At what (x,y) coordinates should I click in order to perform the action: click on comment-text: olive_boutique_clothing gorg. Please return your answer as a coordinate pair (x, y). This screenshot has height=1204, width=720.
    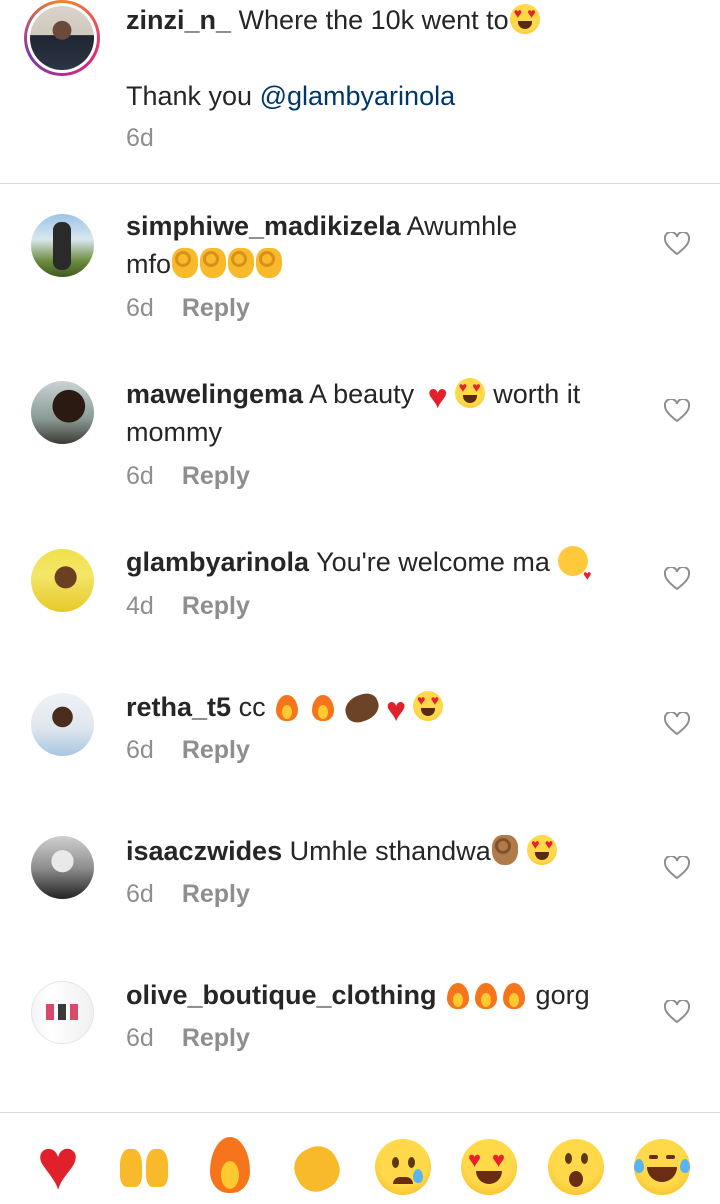
    Looking at the image, I should click on (376, 995).